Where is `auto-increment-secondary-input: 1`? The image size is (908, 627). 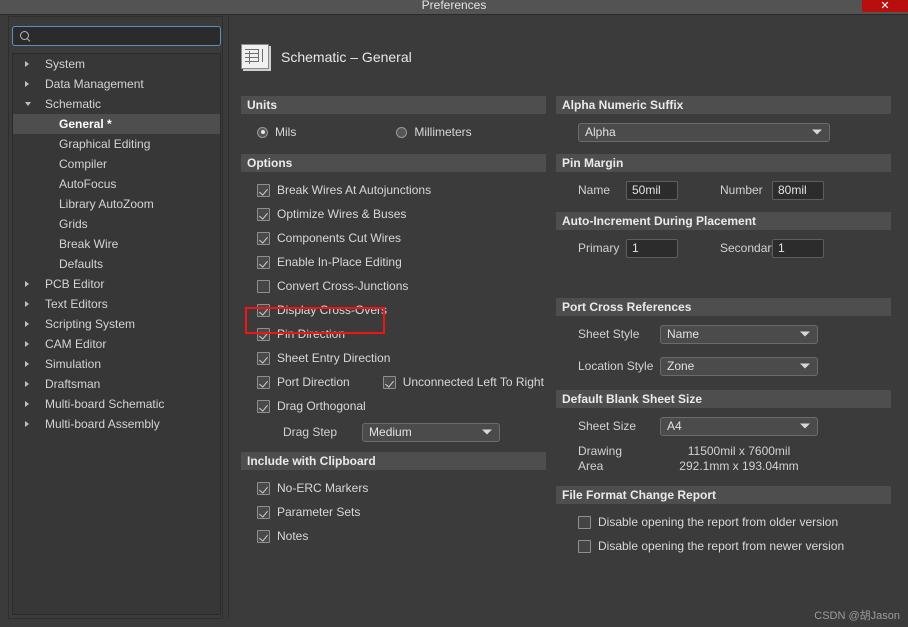 auto-increment-secondary-input: 1 is located at coordinates (798, 248).